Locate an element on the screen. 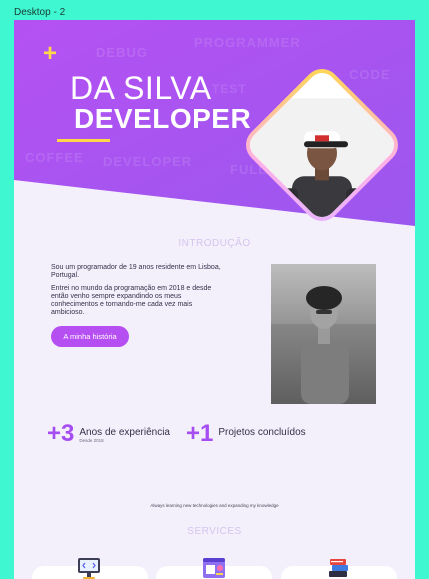 The image size is (429, 579). my-story-button: A minha história is located at coordinates (90, 336).